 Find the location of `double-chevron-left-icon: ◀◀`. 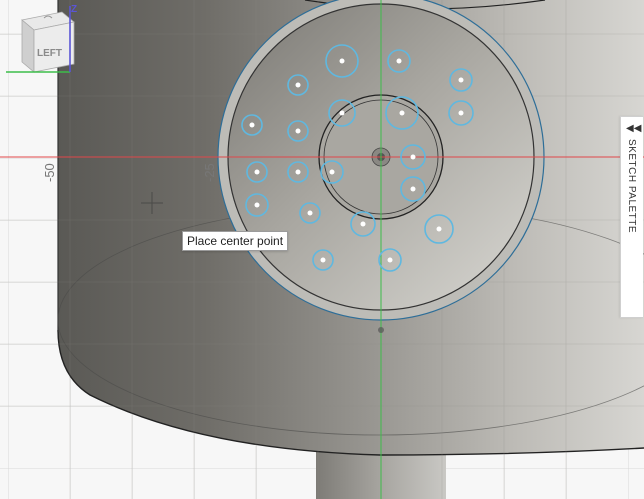

double-chevron-left-icon: ◀◀ is located at coordinates (633, 128).